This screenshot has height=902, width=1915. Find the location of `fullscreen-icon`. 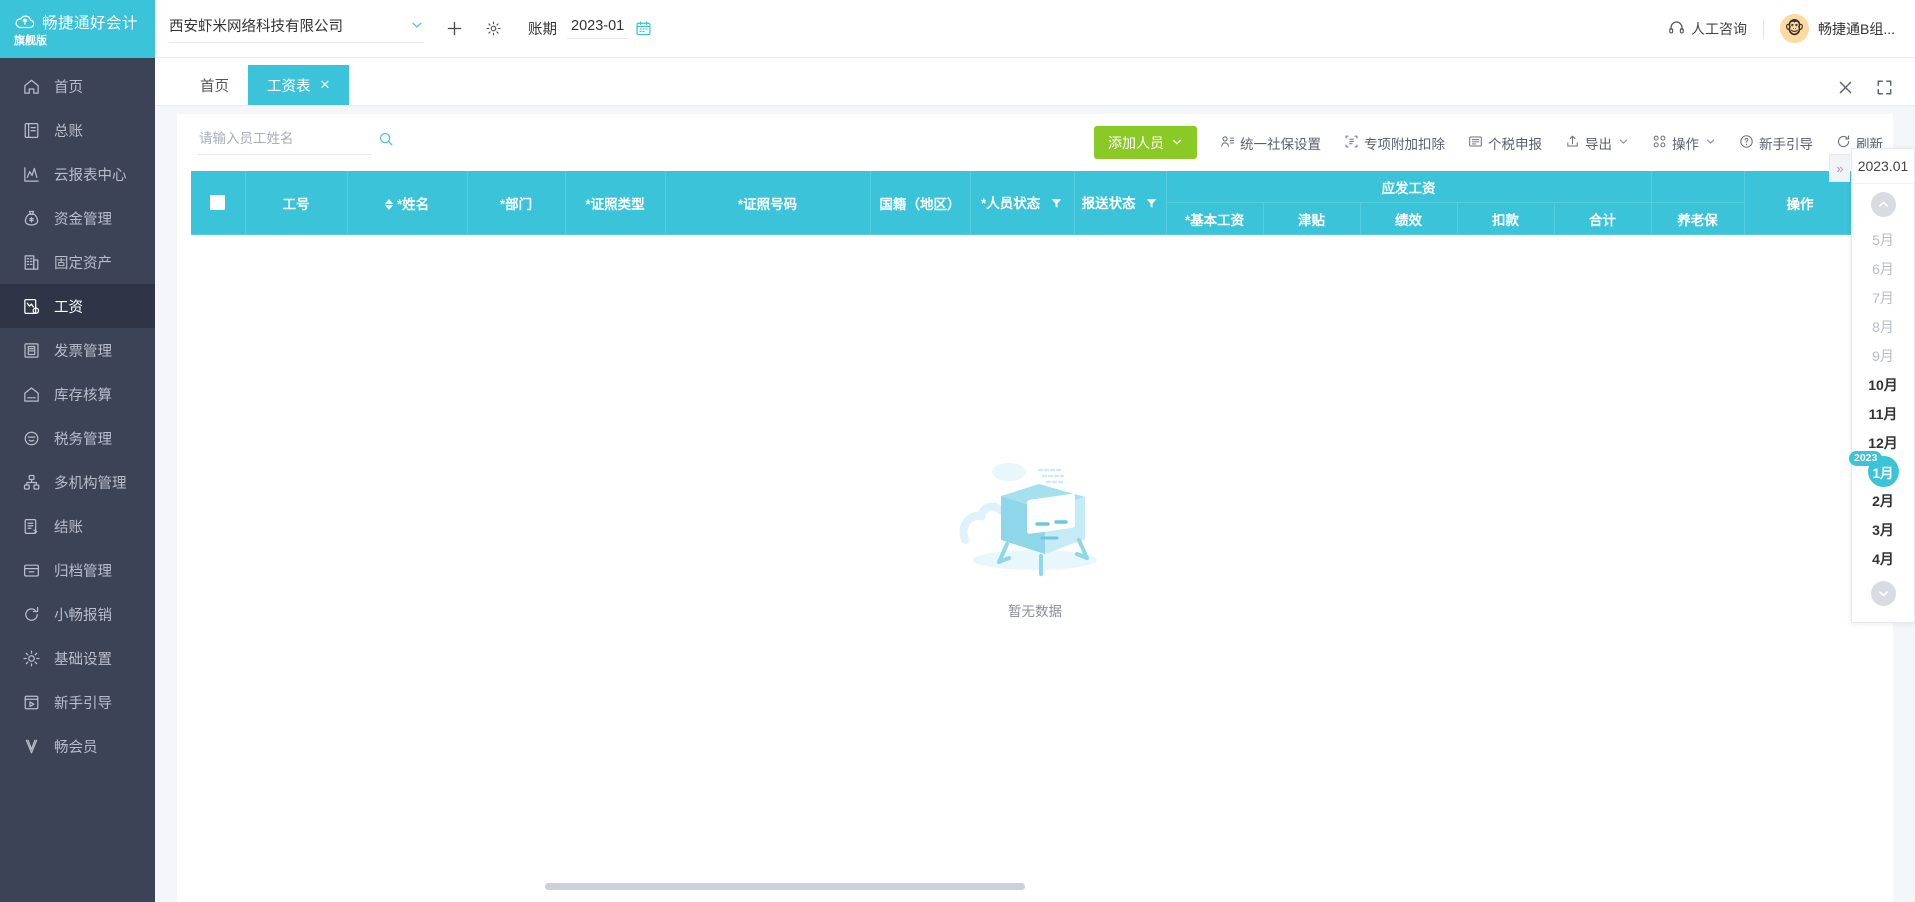

fullscreen-icon is located at coordinates (1884, 87).